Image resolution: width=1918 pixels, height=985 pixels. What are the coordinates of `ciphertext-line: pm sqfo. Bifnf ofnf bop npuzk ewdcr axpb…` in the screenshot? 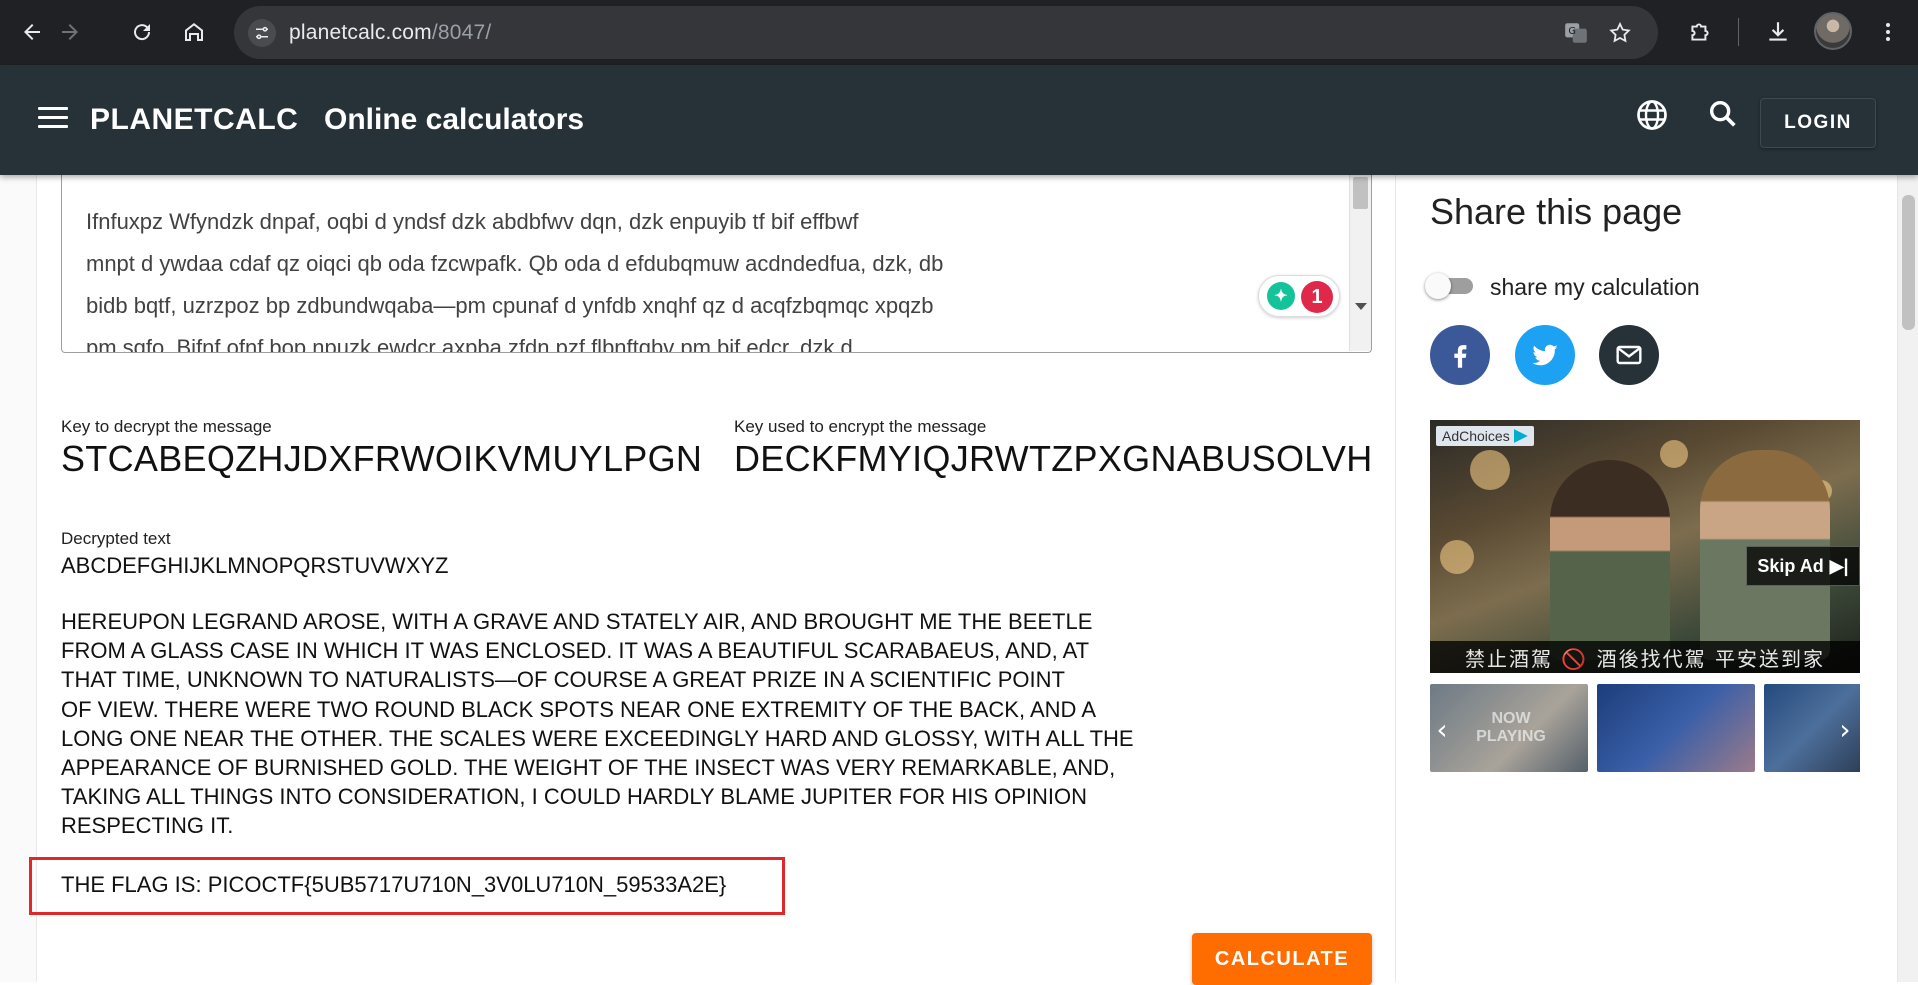 It's located at (469, 344).